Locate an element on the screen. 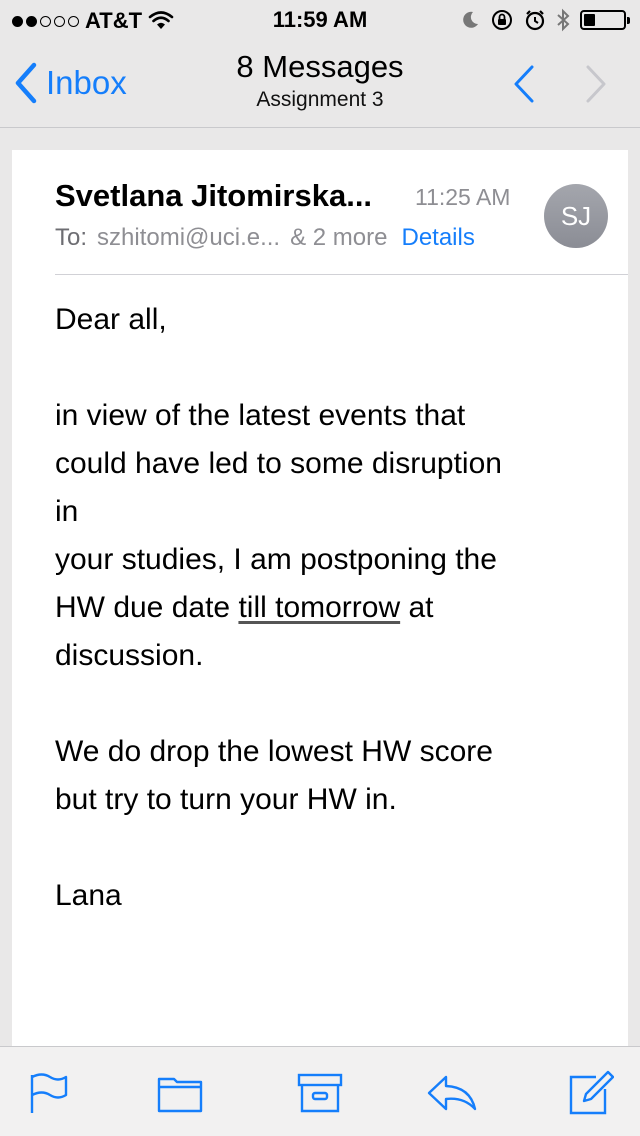 This screenshot has height=1136, width=640. battery-fill is located at coordinates (589, 20).